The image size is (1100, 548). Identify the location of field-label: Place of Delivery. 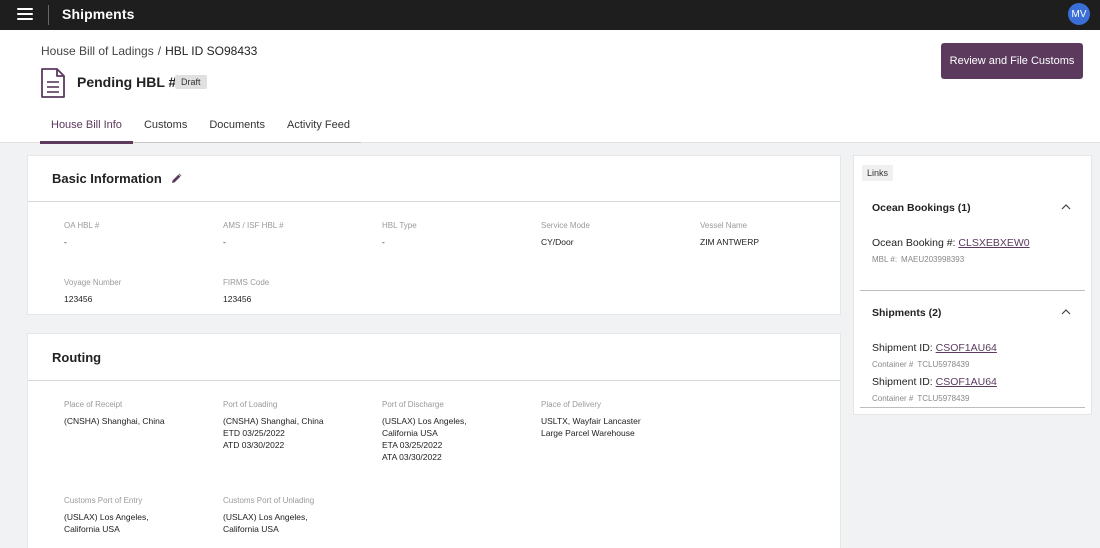
(571, 404).